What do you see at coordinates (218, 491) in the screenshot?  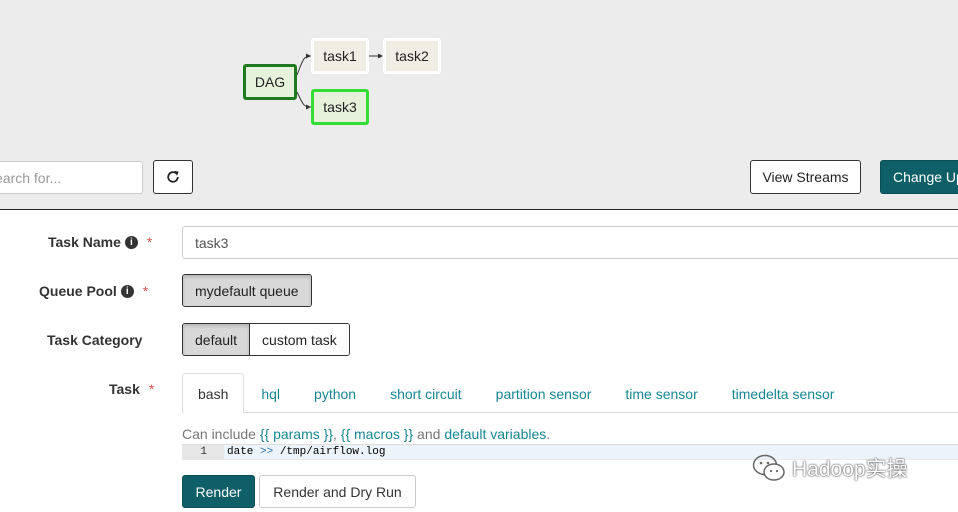 I see `render-button: Render` at bounding box center [218, 491].